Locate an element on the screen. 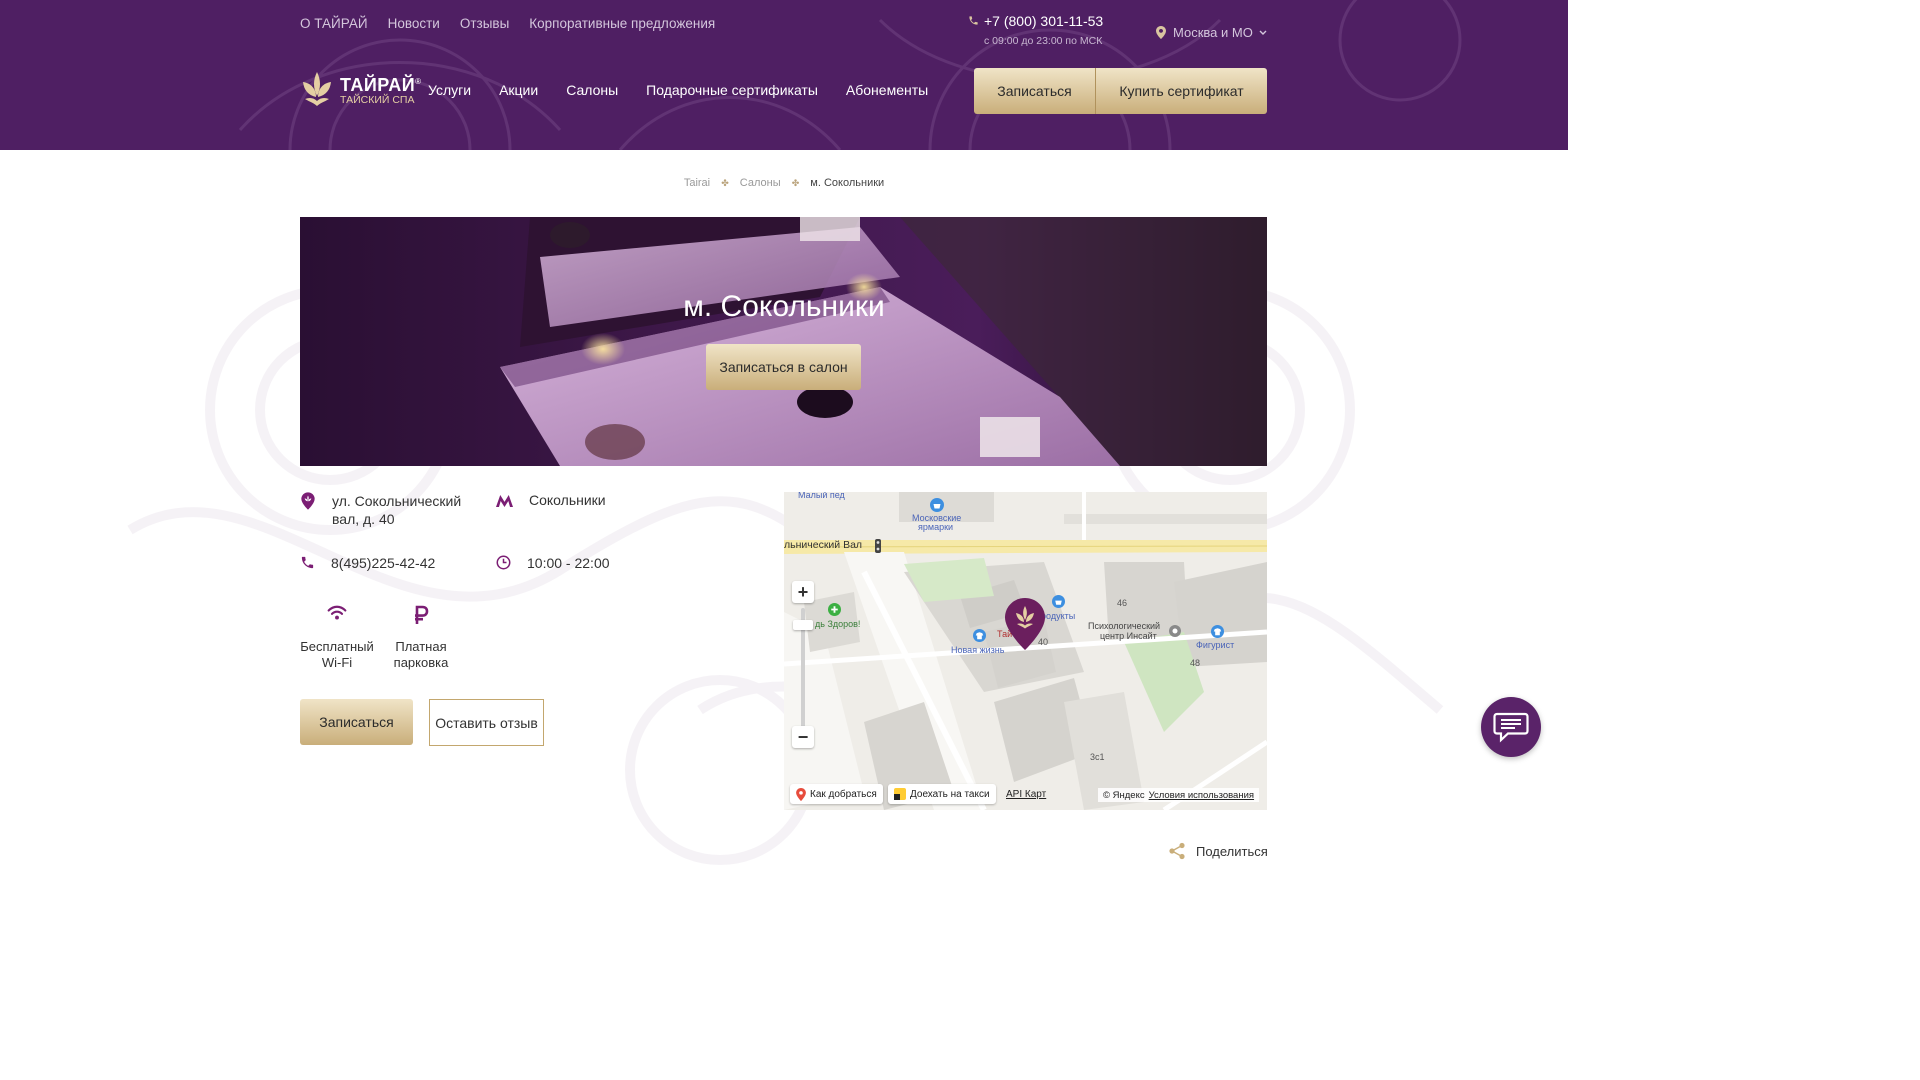 The width and height of the screenshot is (1920, 1080). clock-icon is located at coordinates (503, 562).